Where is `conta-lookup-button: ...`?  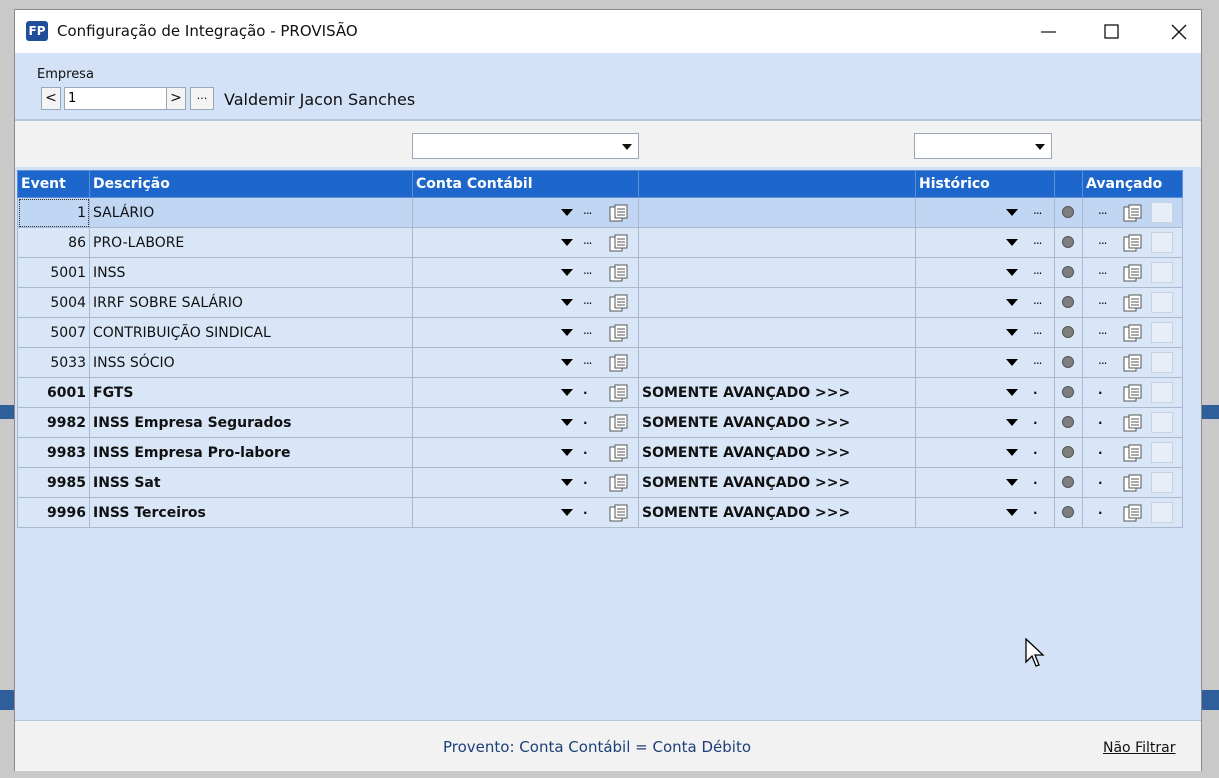 conta-lookup-button: ... is located at coordinates (588, 300).